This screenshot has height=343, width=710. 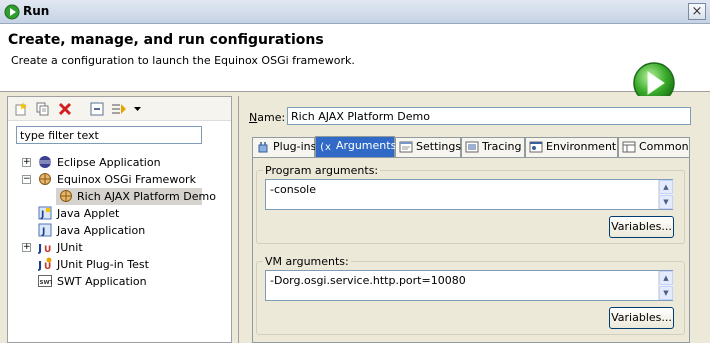 I want to click on tree-item-java-application: J Java Application, so click(x=119, y=230).